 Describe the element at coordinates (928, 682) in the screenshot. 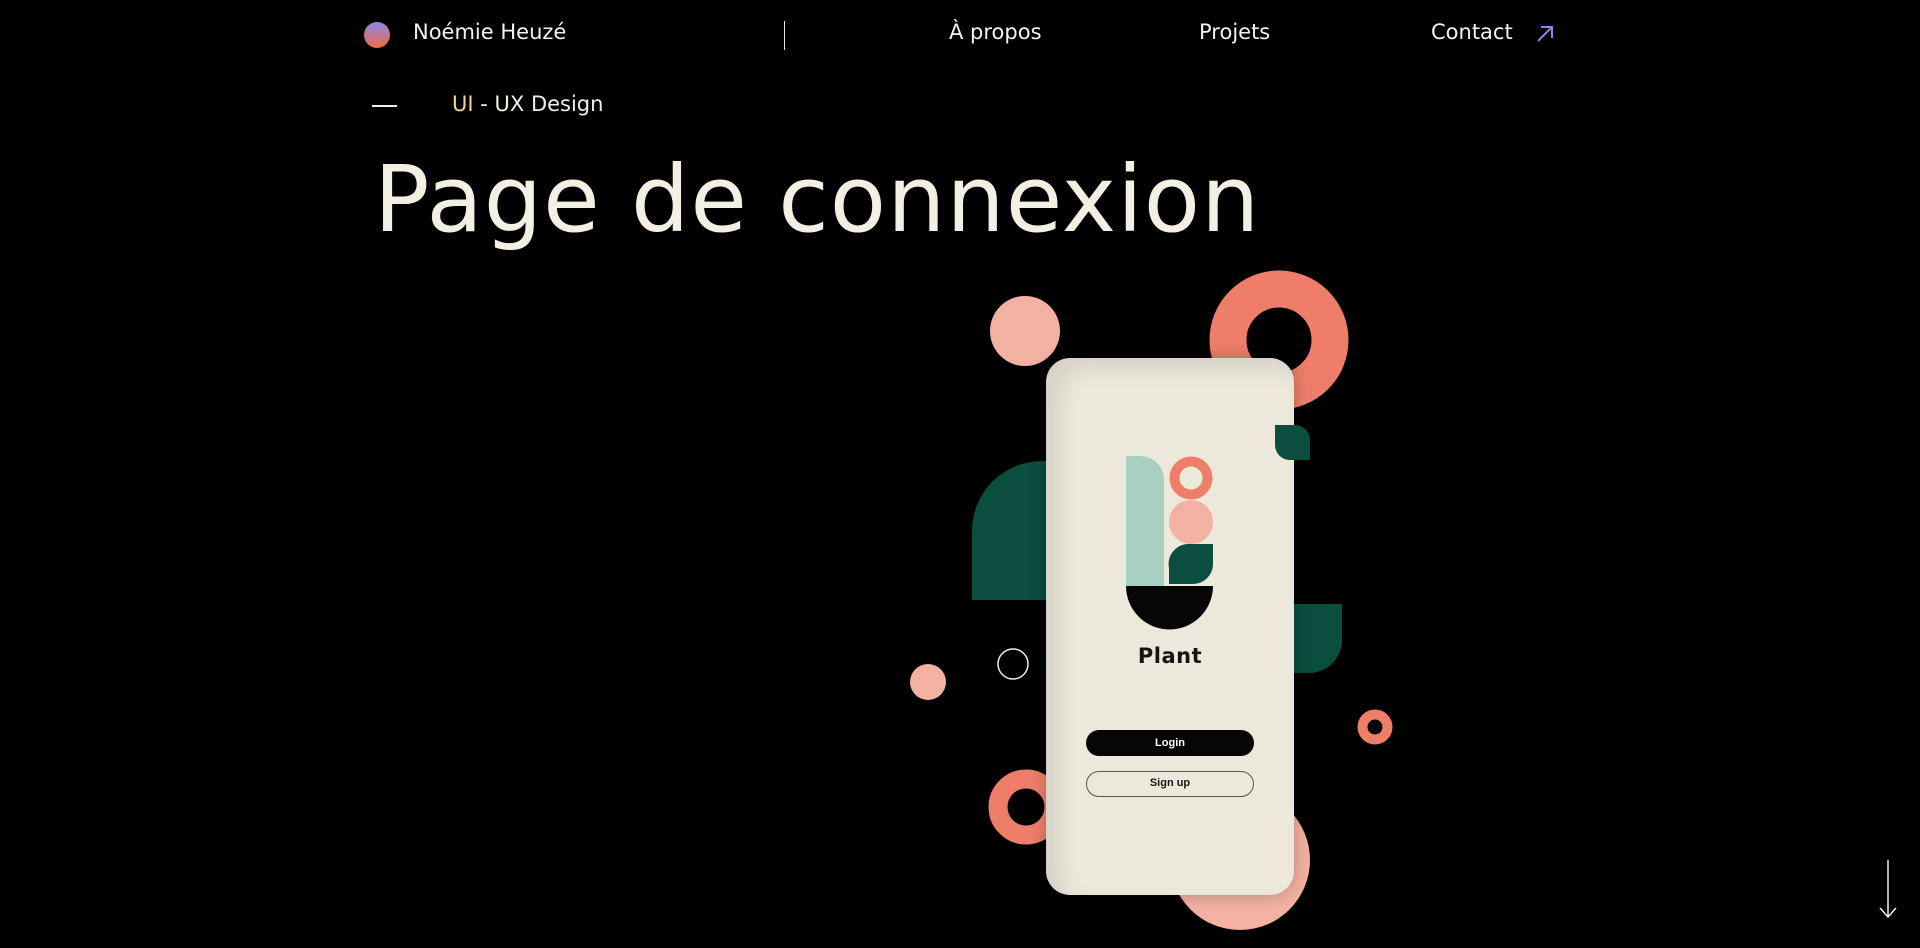

I see `pink-circle-small` at that location.